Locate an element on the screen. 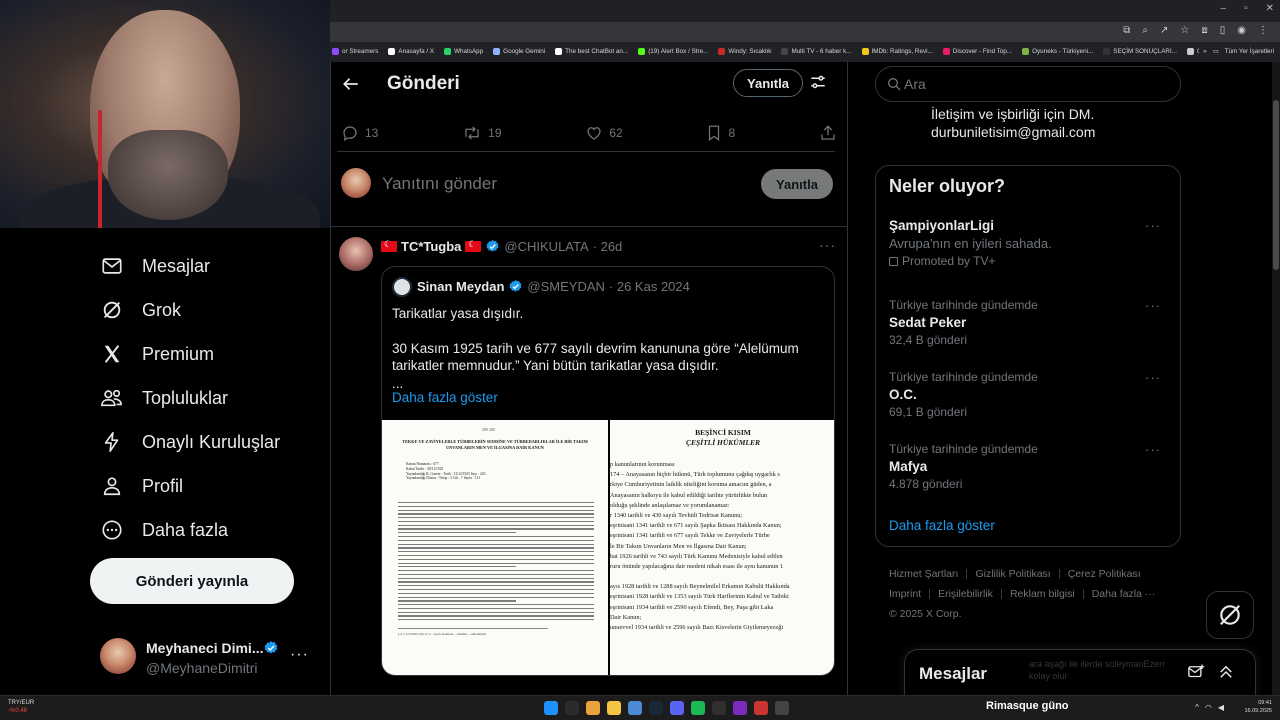  file-explorer-icon is located at coordinates (614, 708).